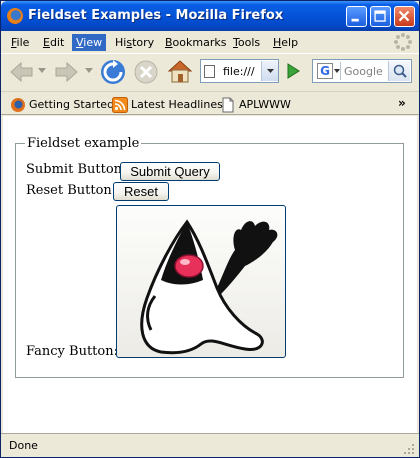 Image resolution: width=420 pixels, height=458 pixels. I want to click on back-arrow-icon, so click(22, 72).